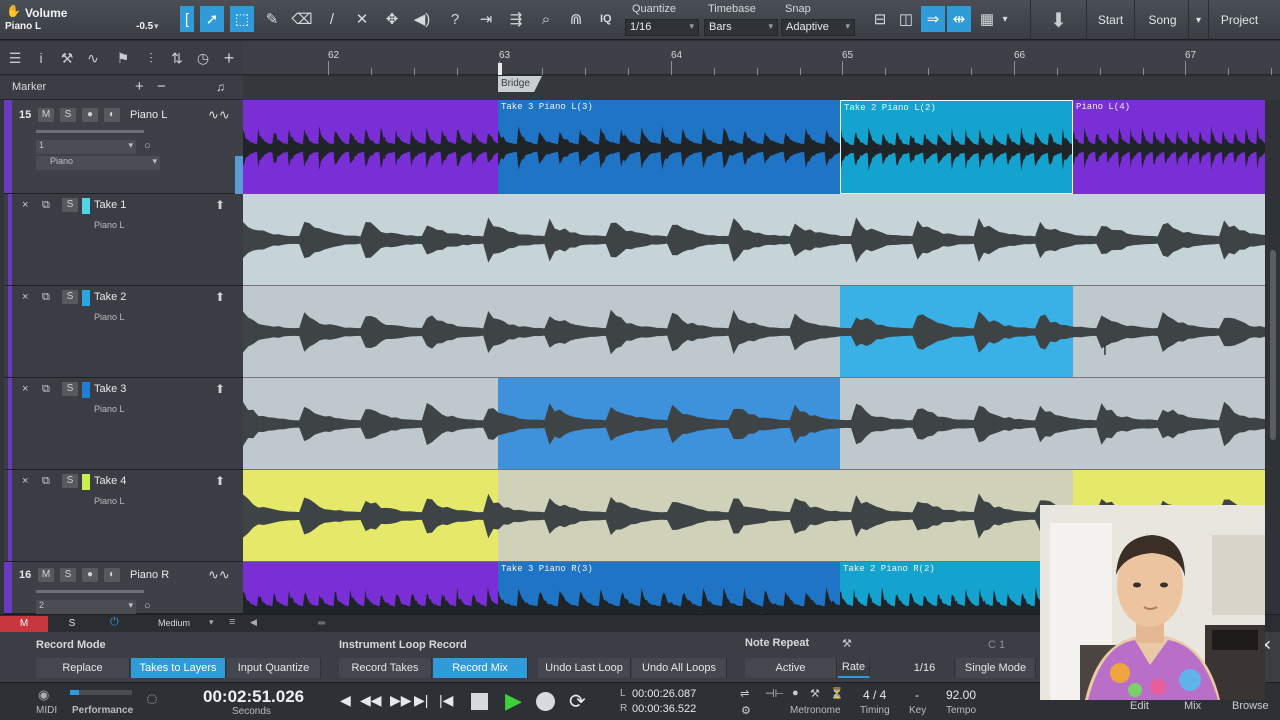 Image resolution: width=1280 pixels, height=720 pixels. What do you see at coordinates (959, 19) in the screenshot?
I see `nudge-split-icon: ⇹` at bounding box center [959, 19].